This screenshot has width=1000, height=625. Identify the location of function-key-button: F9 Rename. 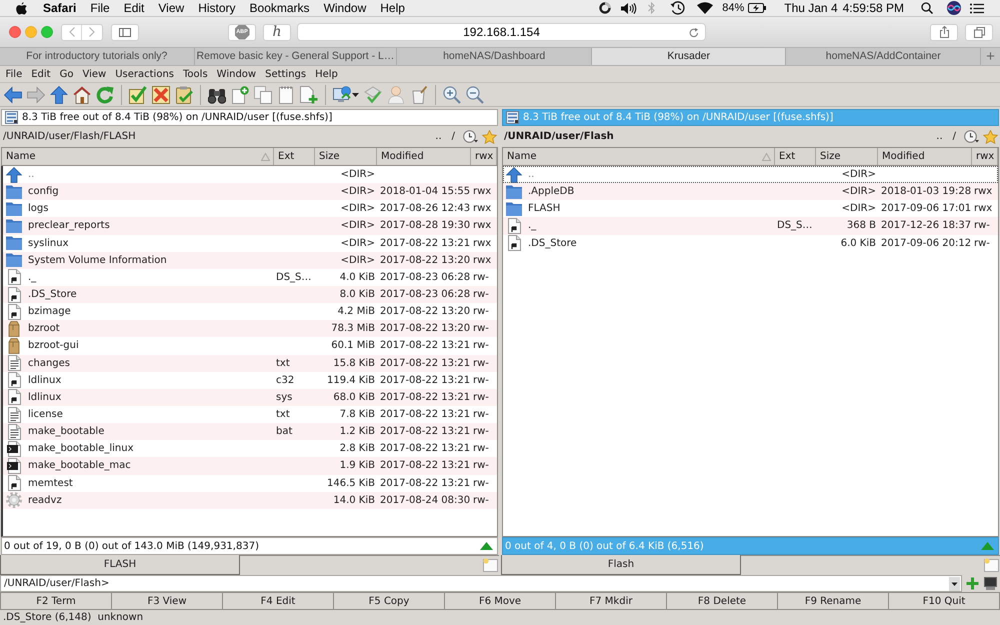
(833, 601).